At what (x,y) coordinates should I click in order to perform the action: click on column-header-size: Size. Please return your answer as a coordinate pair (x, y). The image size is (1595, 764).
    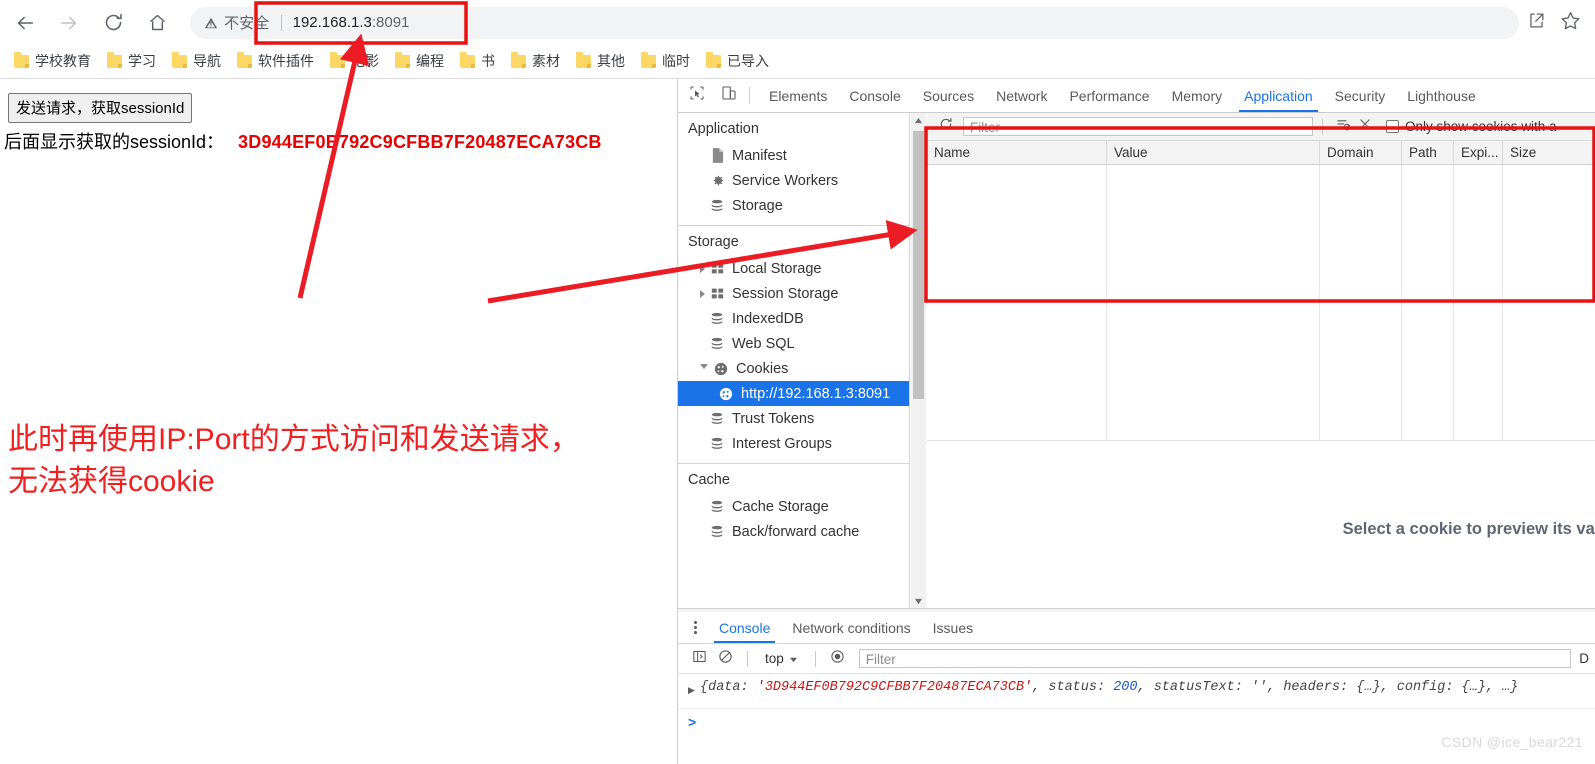
    Looking at the image, I should click on (1527, 152).